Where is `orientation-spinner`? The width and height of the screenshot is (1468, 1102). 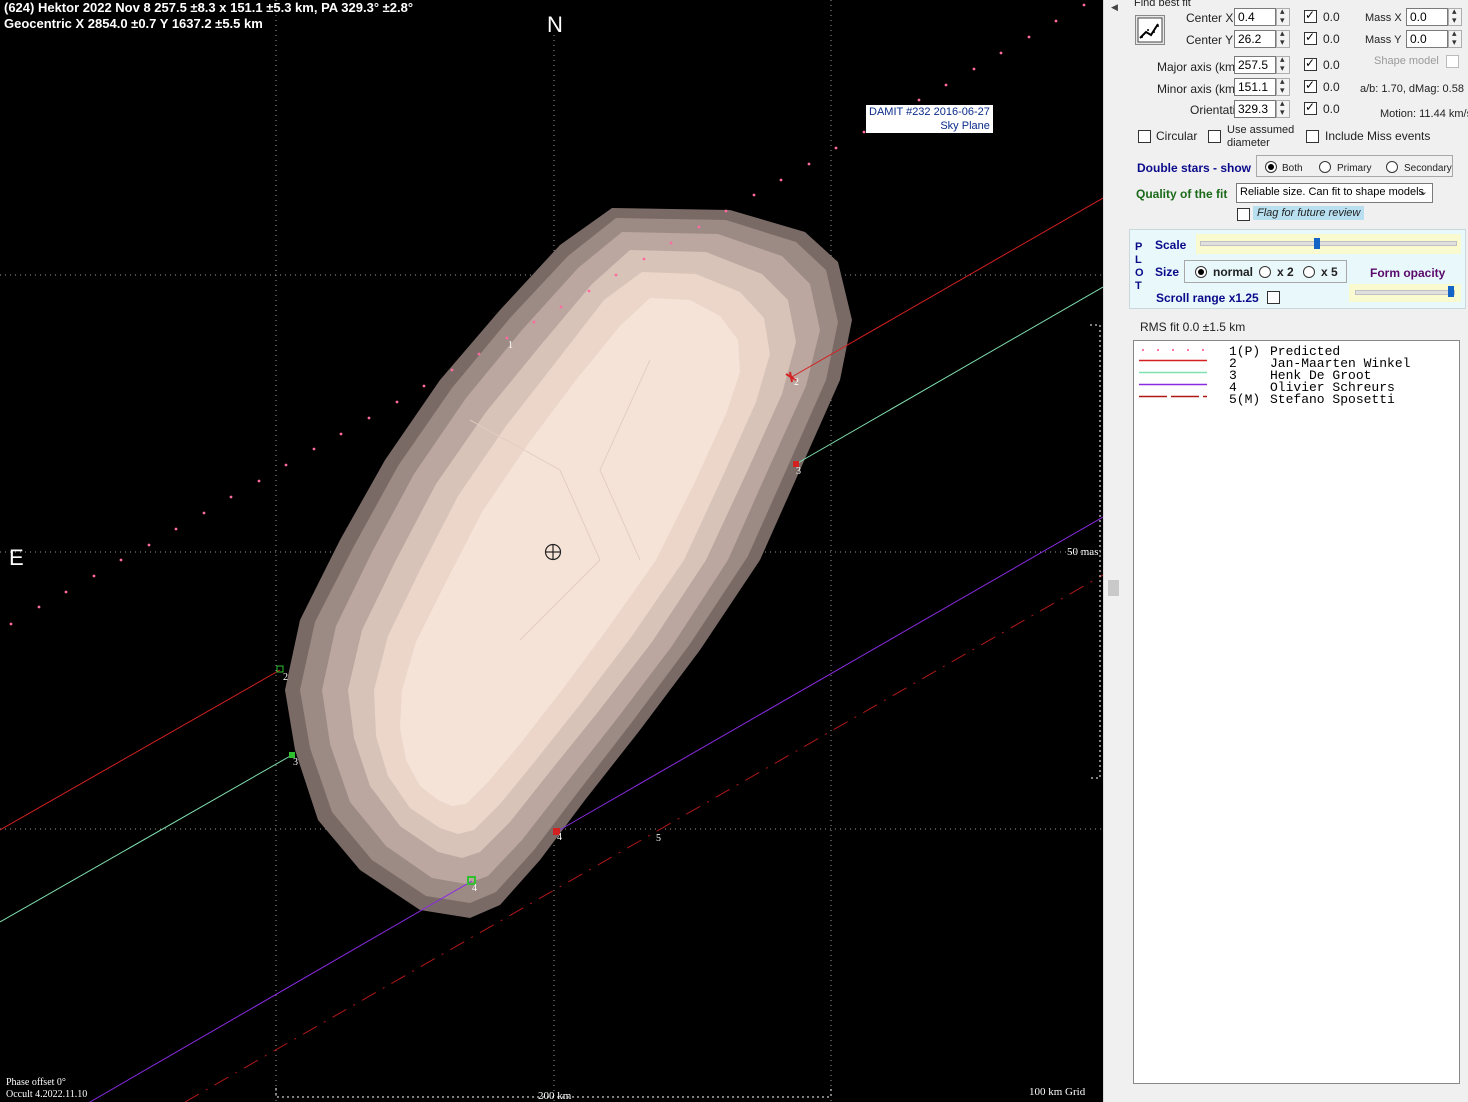
orientation-spinner is located at coordinates (1283, 108).